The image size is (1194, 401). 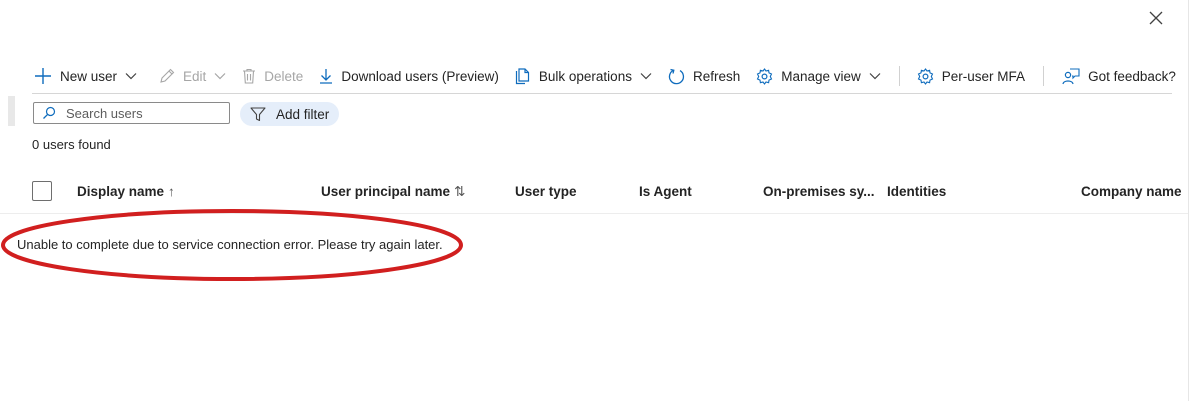 What do you see at coordinates (167, 76) in the screenshot?
I see `pencil-icon` at bounding box center [167, 76].